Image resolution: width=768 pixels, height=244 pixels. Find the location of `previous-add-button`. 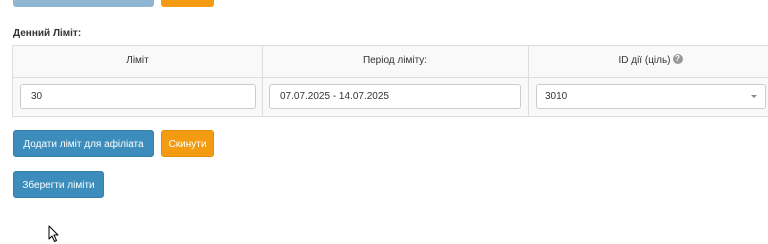

previous-add-button is located at coordinates (83, 3).